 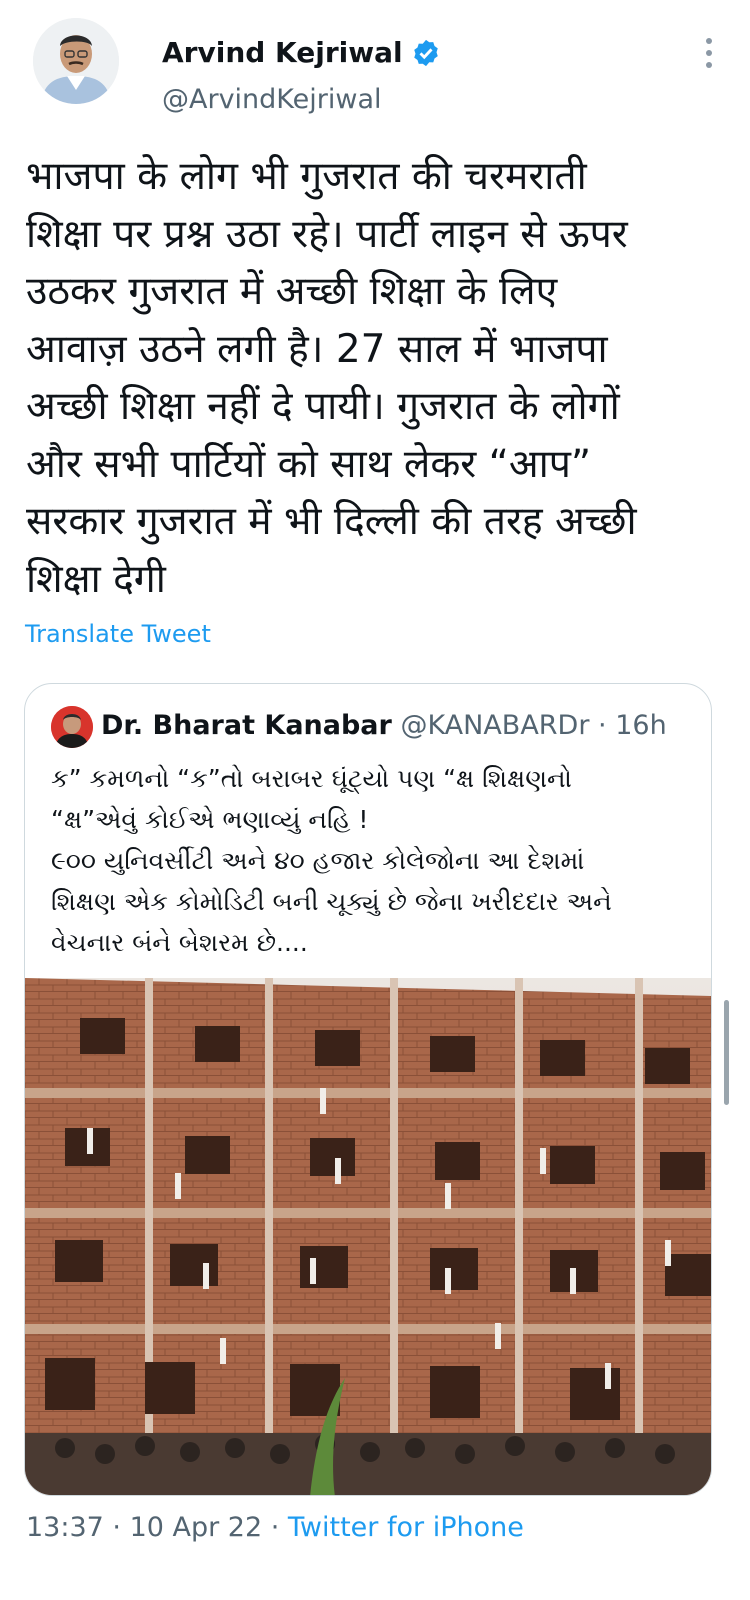 I want to click on author-name-row: Arvind Kejriwal, so click(x=301, y=52).